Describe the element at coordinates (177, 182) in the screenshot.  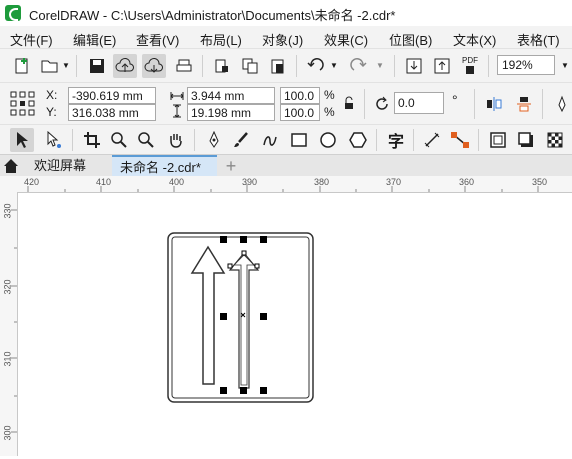
I see `ruler-label: 400` at that location.